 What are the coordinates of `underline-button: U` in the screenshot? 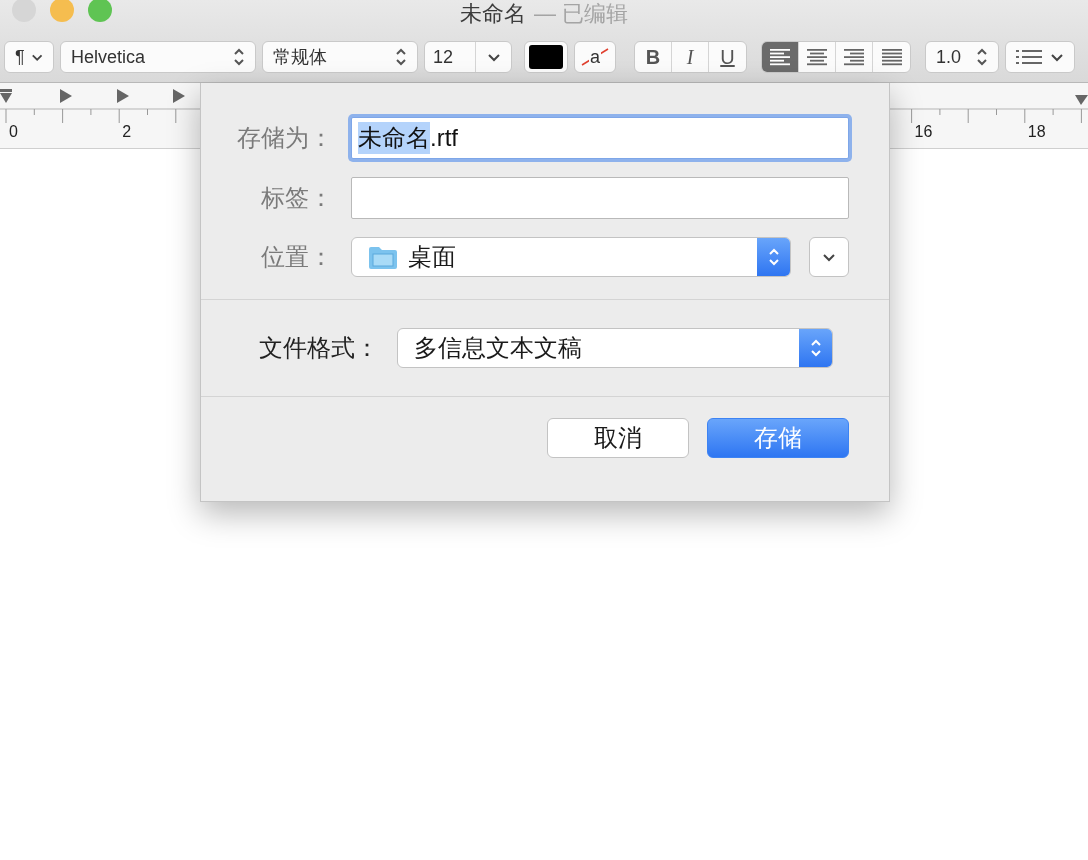 It's located at (727, 57).